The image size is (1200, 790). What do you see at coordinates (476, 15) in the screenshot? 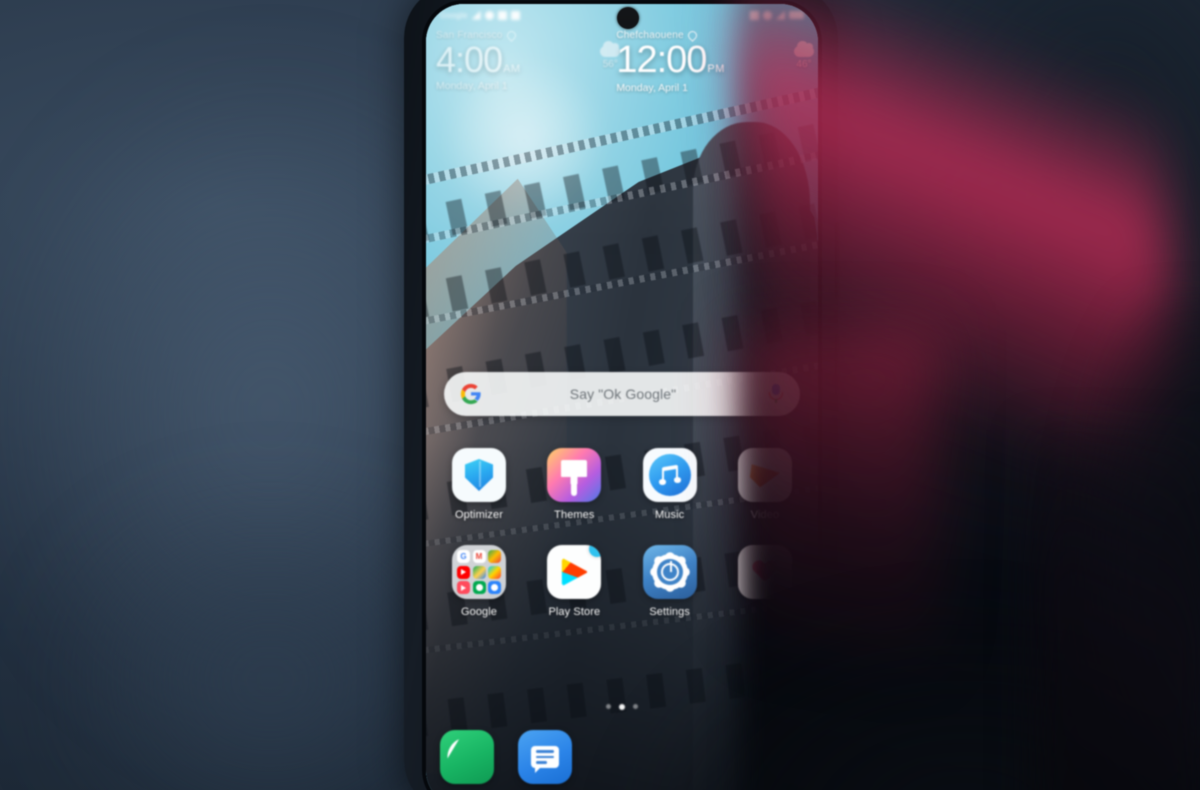
I see `signal-icon` at bounding box center [476, 15].